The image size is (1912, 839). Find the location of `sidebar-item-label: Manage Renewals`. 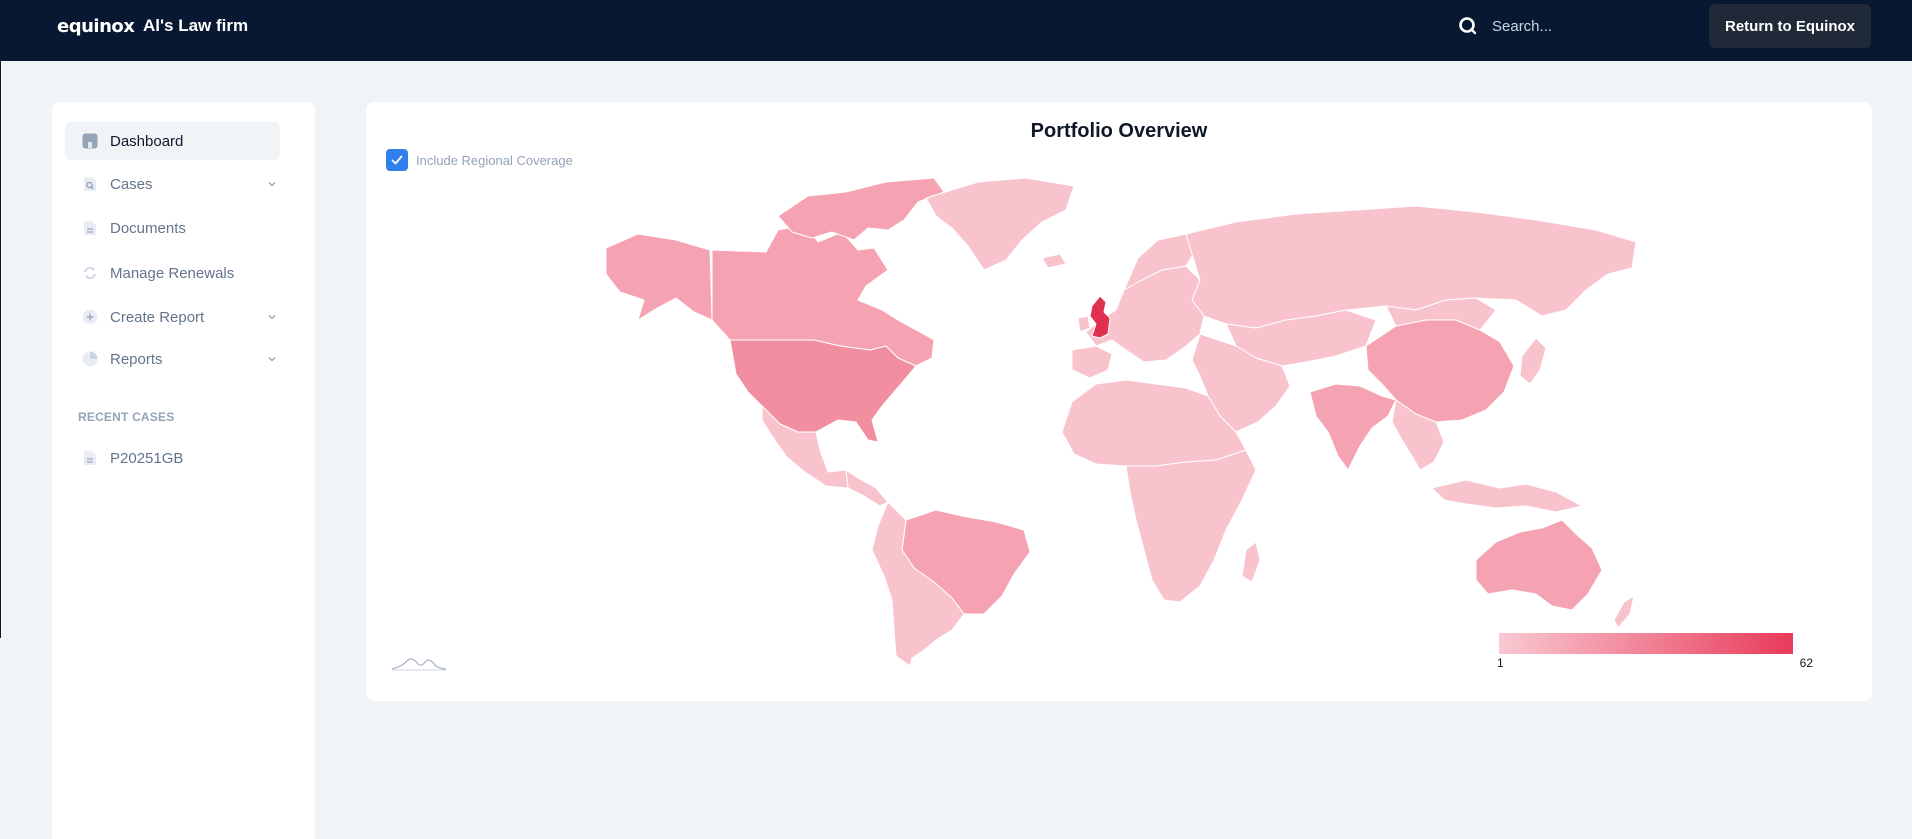

sidebar-item-label: Manage Renewals is located at coordinates (172, 273).